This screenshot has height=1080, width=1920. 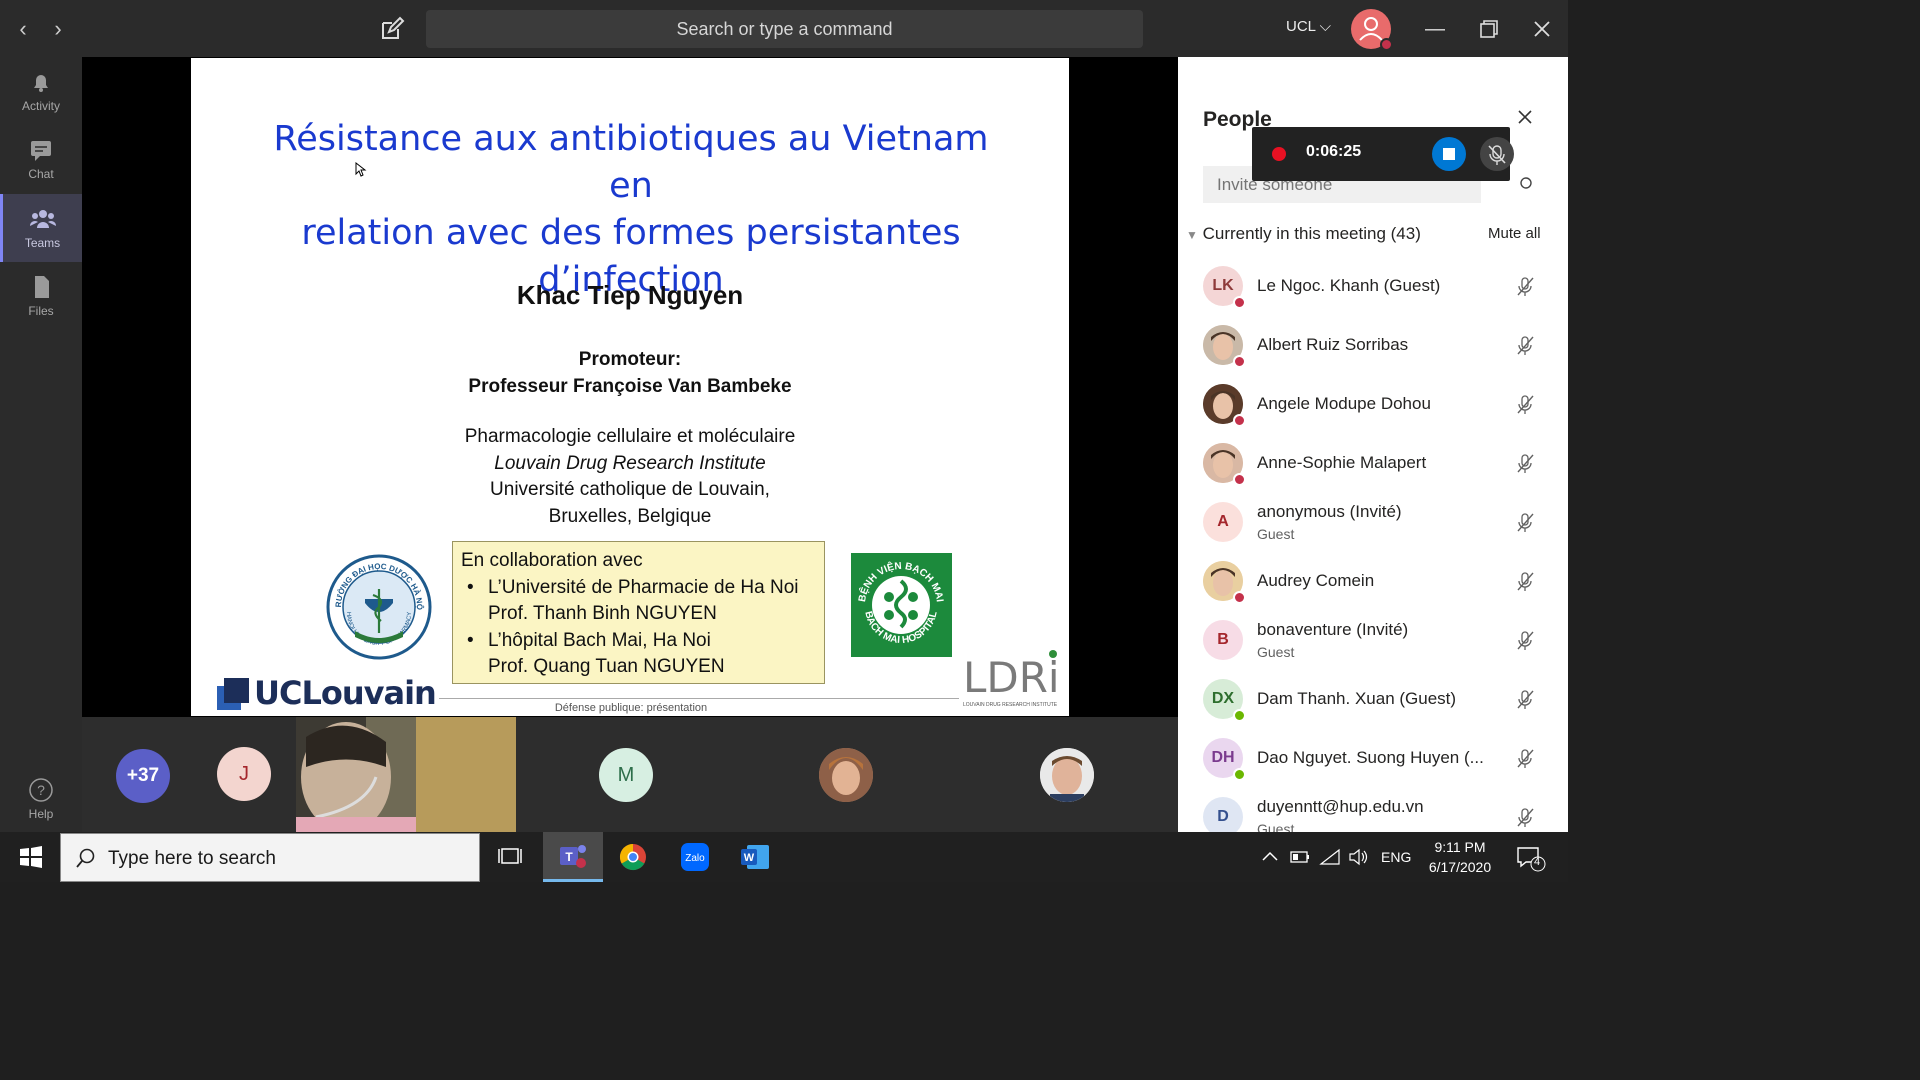 I want to click on participant-avatar: DX, so click(x=1224, y=700).